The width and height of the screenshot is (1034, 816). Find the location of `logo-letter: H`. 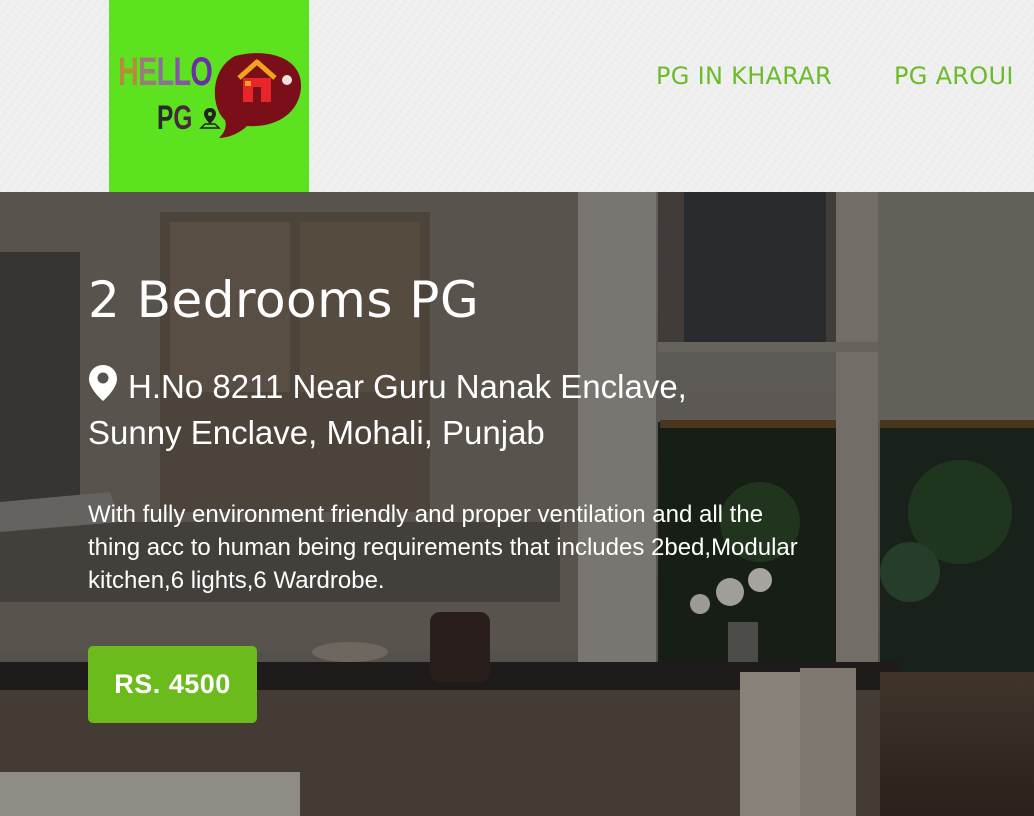

logo-letter: H is located at coordinates (128, 72).